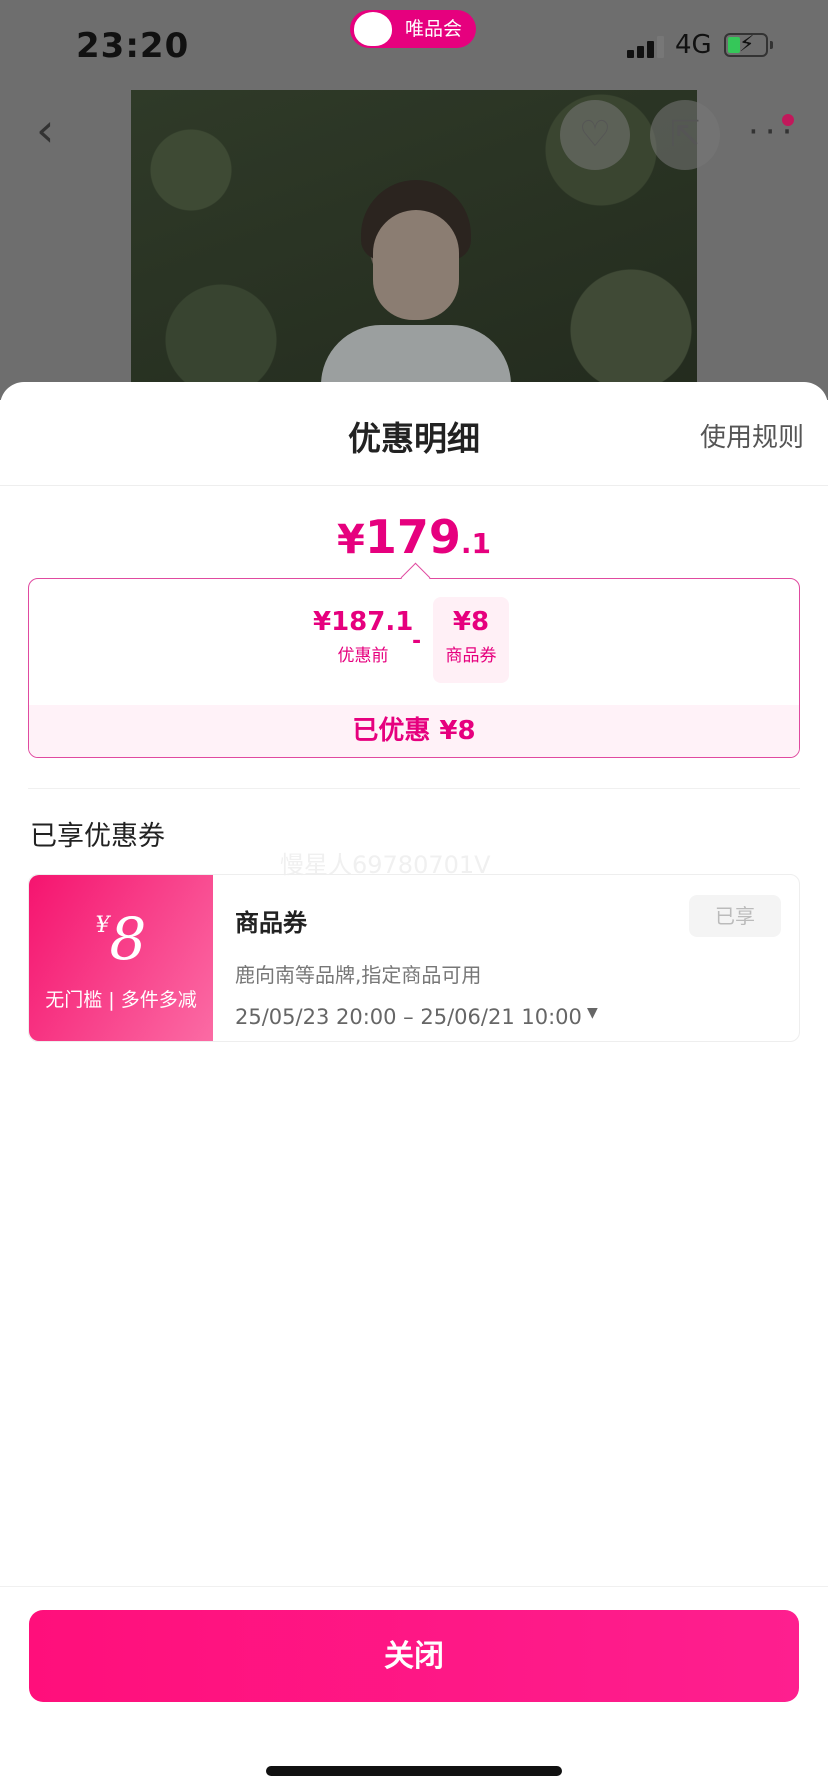 The width and height of the screenshot is (828, 1792). What do you see at coordinates (414, 1771) in the screenshot?
I see `home-indicator` at bounding box center [414, 1771].